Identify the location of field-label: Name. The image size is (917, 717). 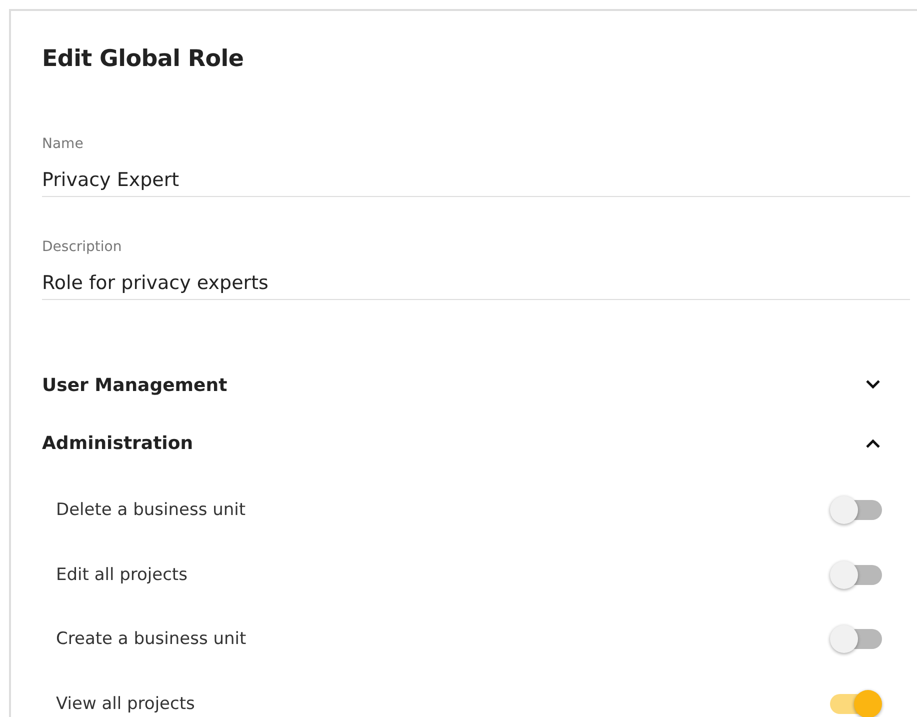
(63, 144).